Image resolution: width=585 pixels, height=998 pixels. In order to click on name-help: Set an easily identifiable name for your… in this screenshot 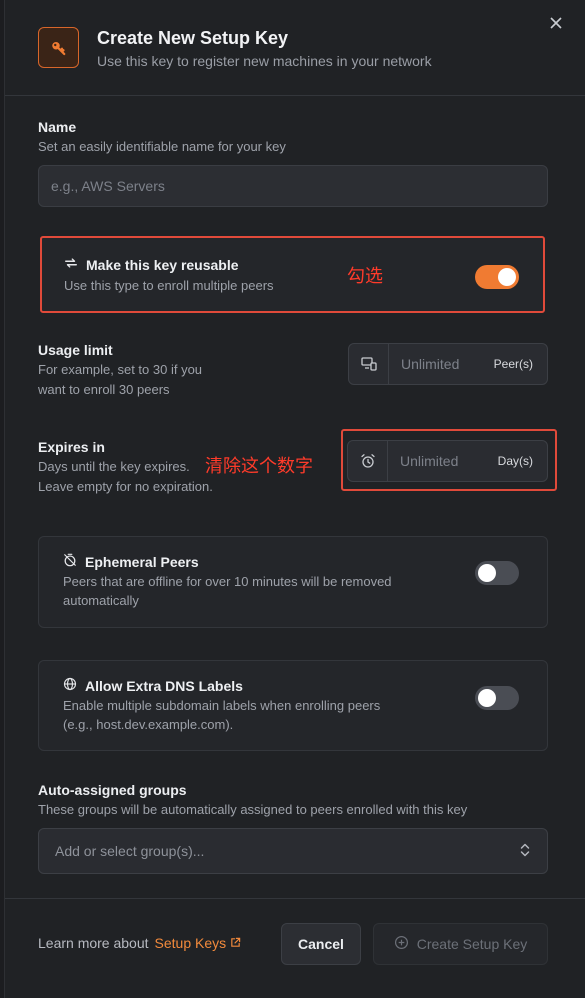, I will do `click(162, 146)`.